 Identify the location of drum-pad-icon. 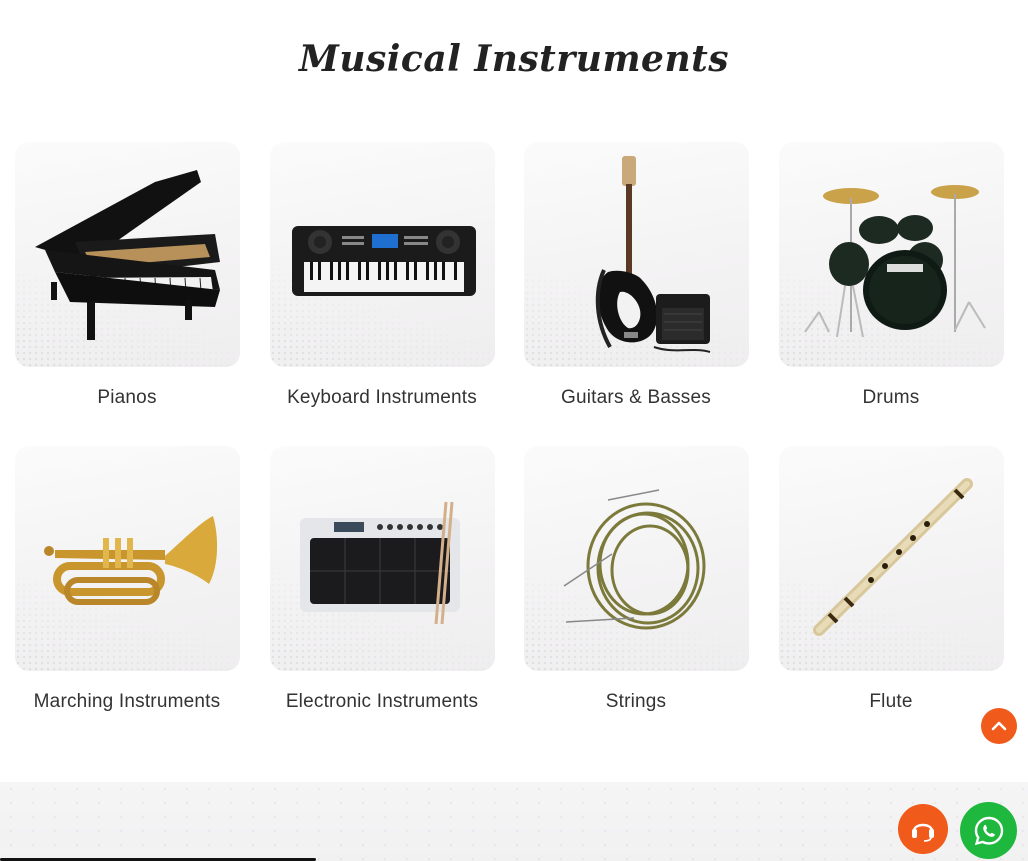
(379, 563).